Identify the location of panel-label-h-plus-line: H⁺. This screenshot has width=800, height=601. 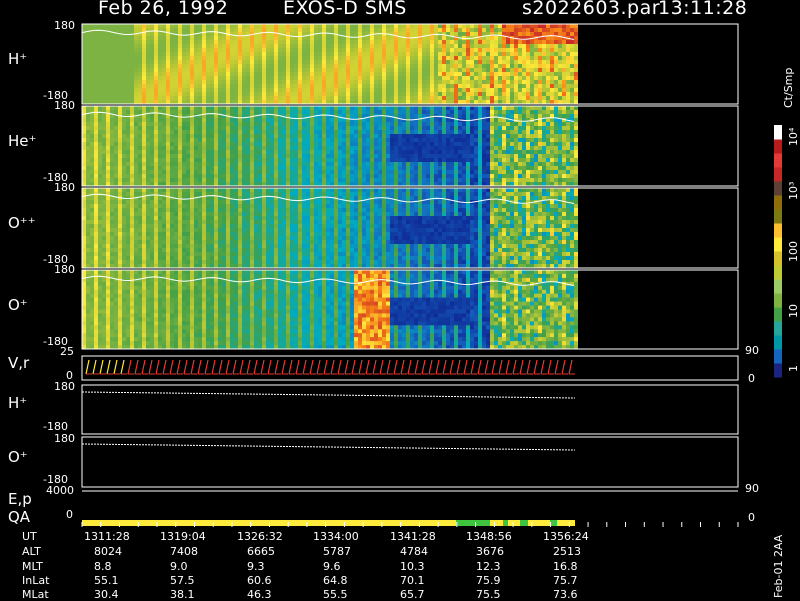
(17, 403).